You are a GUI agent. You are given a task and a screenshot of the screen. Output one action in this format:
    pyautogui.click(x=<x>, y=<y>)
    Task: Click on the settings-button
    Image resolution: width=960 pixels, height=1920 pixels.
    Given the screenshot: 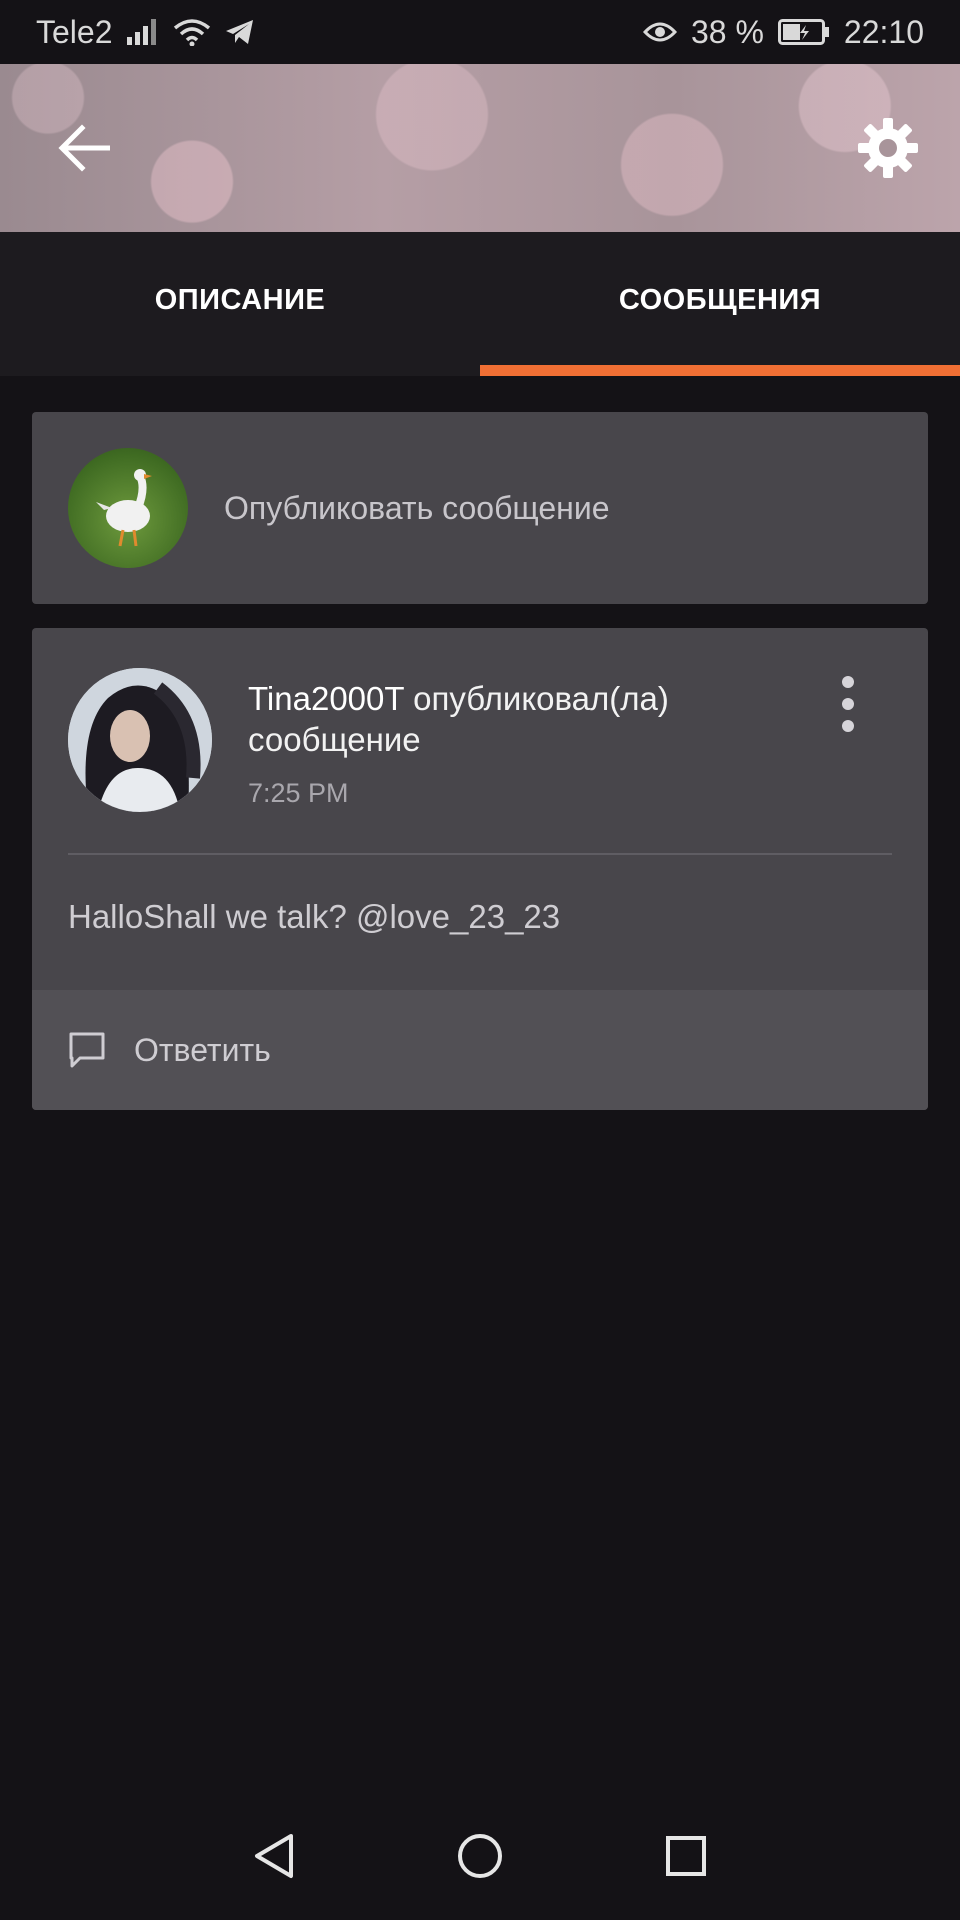 What is the action you would take?
    pyautogui.click(x=888, y=148)
    